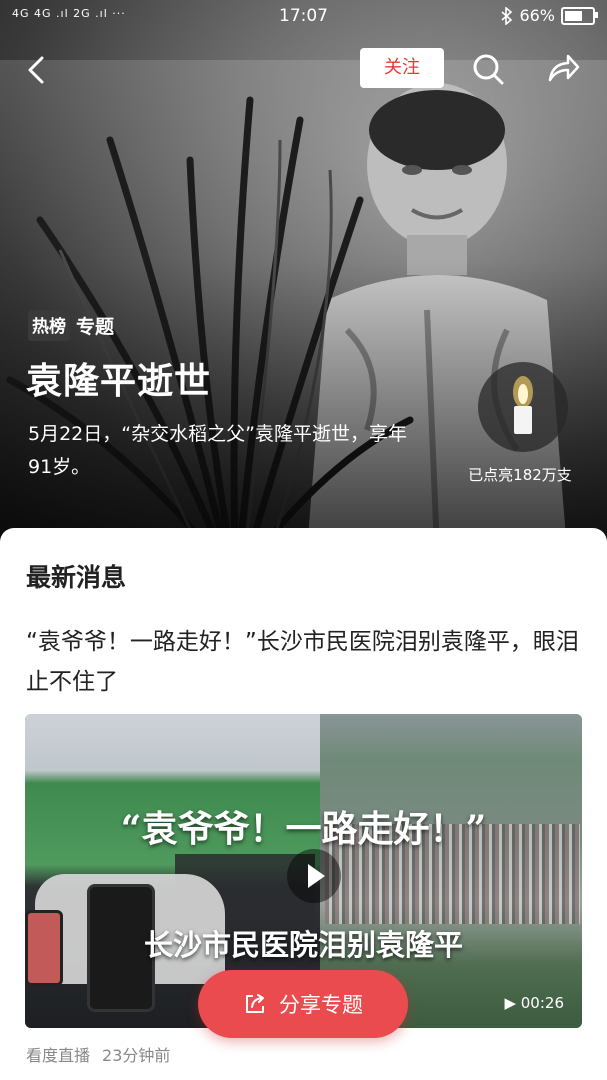 The image size is (607, 1080). Describe the element at coordinates (579, 15) in the screenshot. I see `battery-icon` at that location.